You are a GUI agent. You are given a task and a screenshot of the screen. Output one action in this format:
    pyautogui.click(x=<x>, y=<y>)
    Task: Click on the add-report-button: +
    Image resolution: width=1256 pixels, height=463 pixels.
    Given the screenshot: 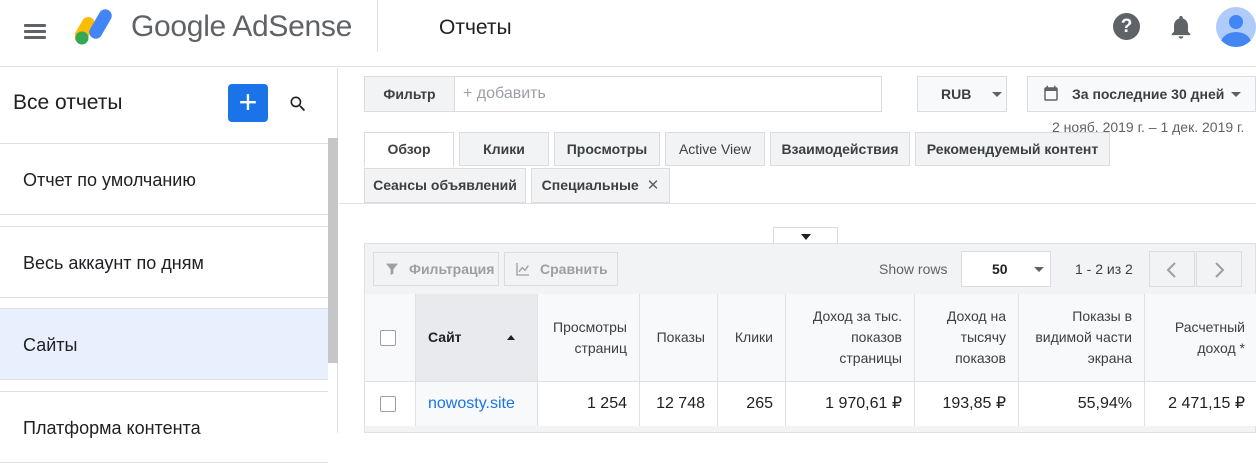 What is the action you would take?
    pyautogui.click(x=248, y=103)
    